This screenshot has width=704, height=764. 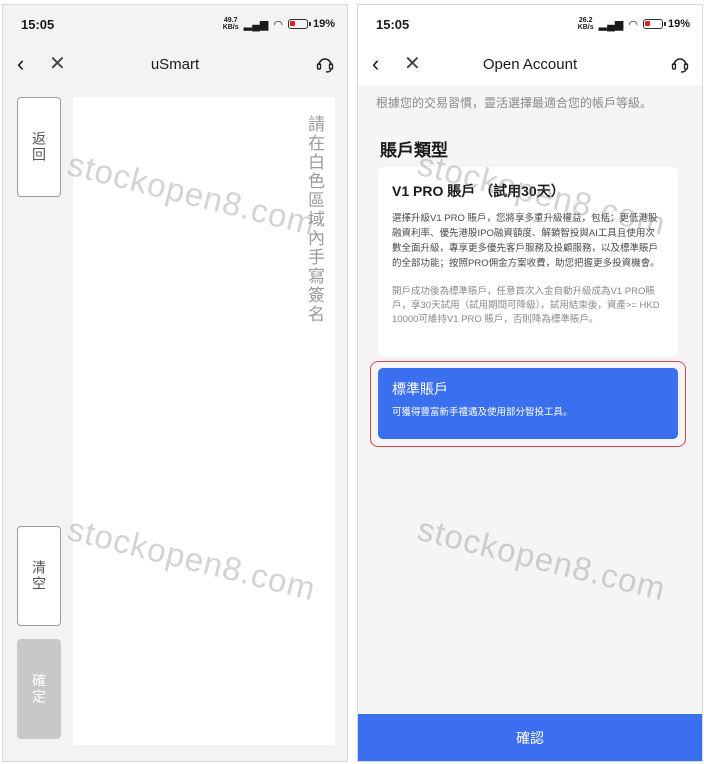 I want to click on page-title: Open Account, so click(x=530, y=64).